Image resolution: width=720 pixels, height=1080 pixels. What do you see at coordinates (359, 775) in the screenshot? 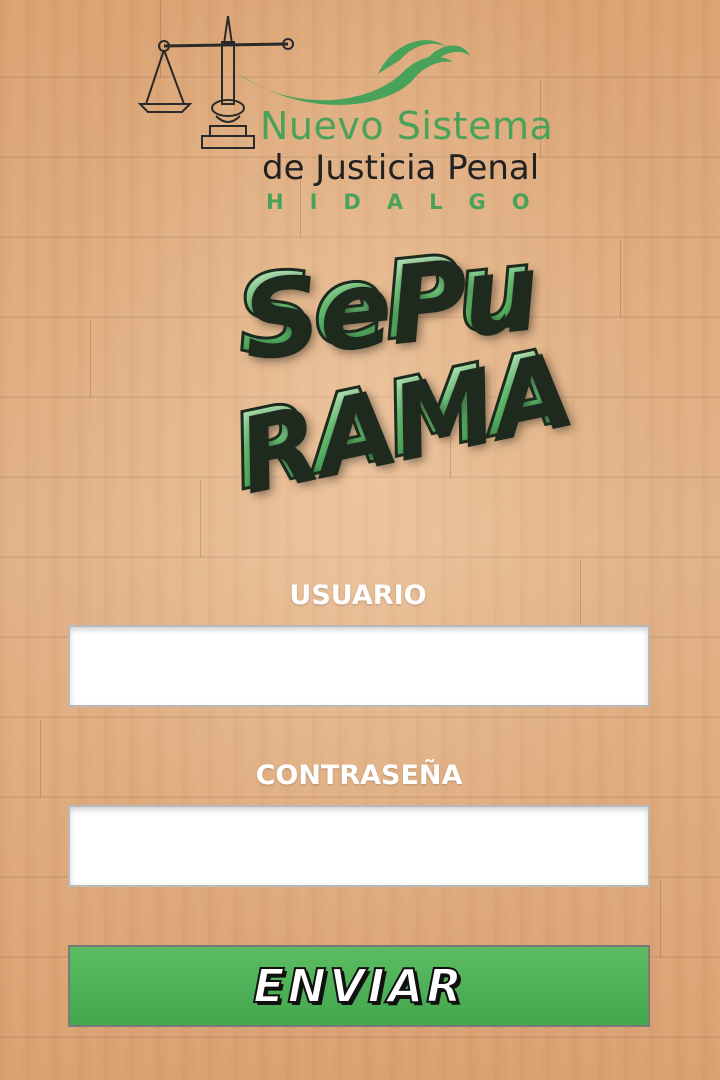
I see `password-label: CONTRASEÑA` at bounding box center [359, 775].